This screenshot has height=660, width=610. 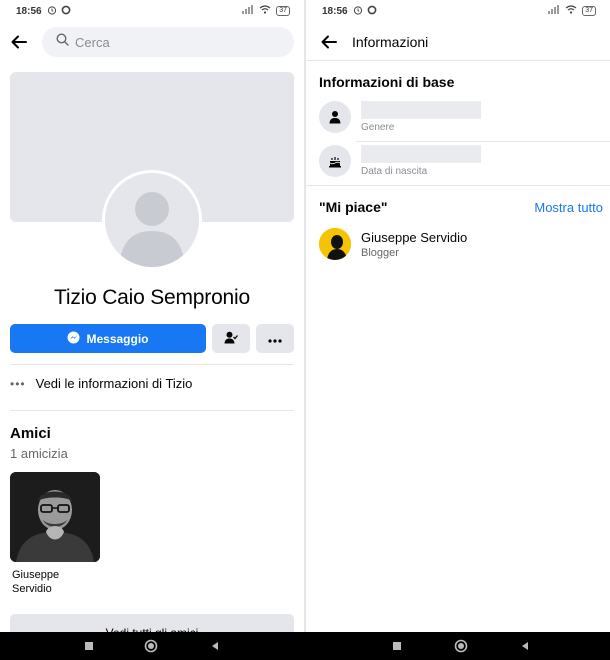 I want to click on default-avatar-icon, so click(x=152, y=220).